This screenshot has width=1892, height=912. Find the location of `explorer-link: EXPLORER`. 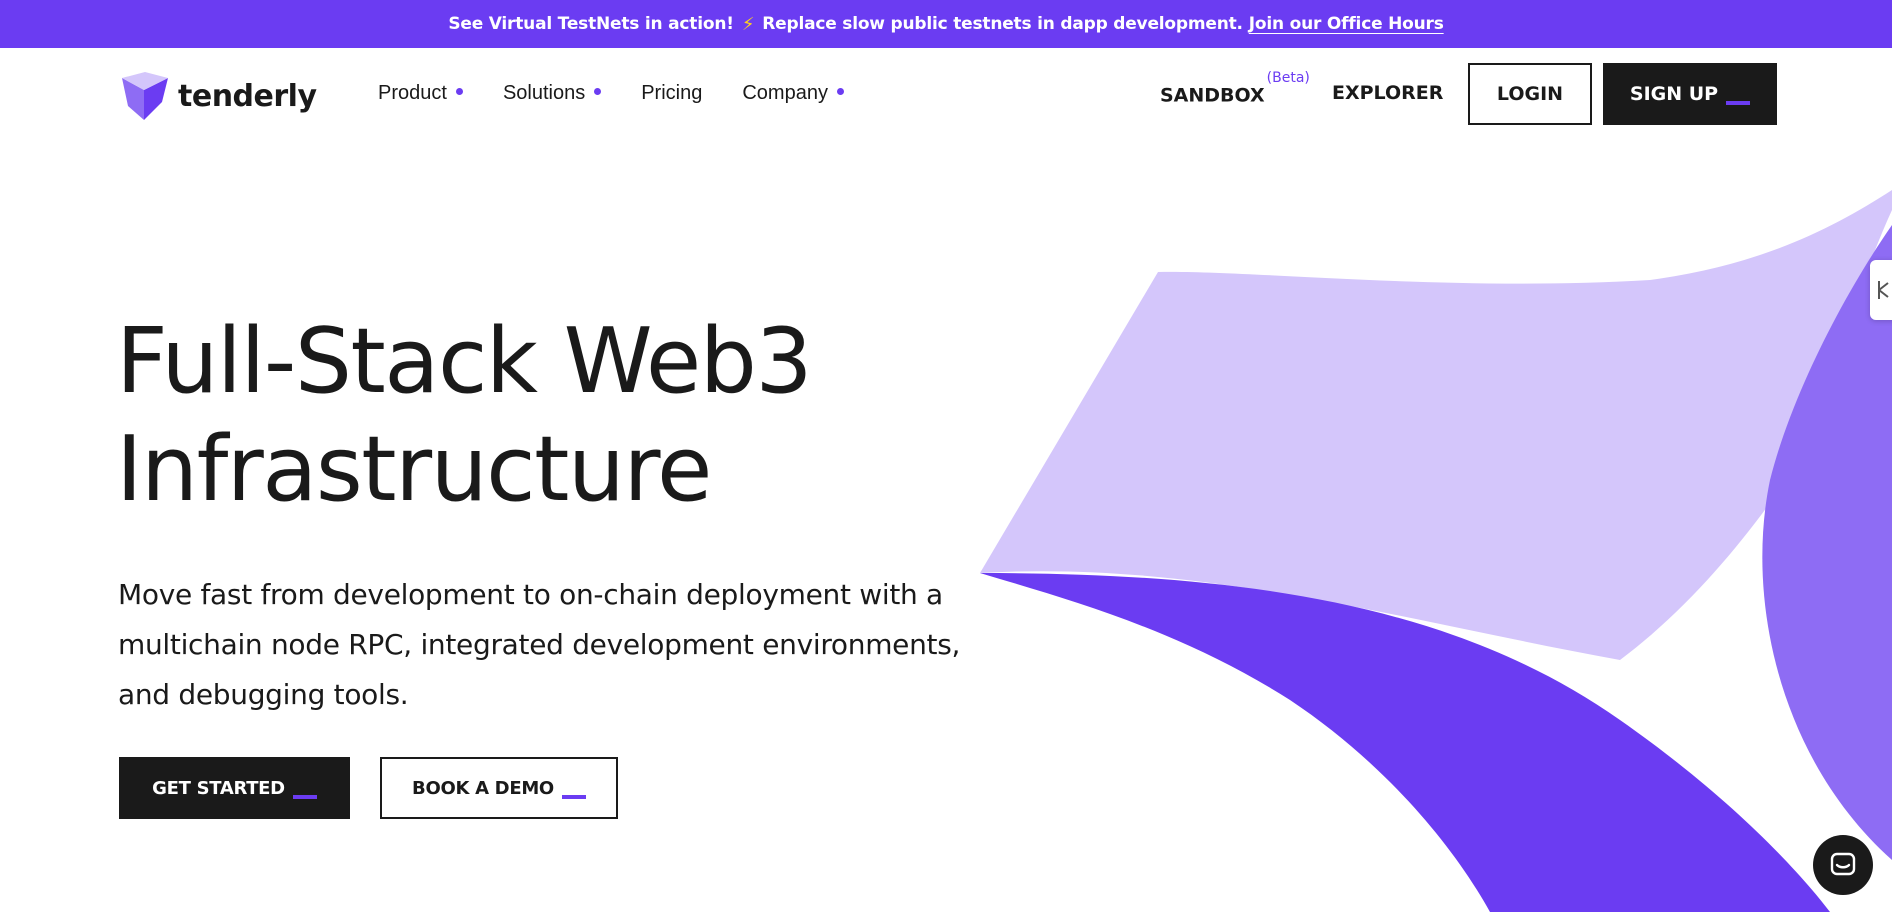

explorer-link: EXPLORER is located at coordinates (1387, 93).